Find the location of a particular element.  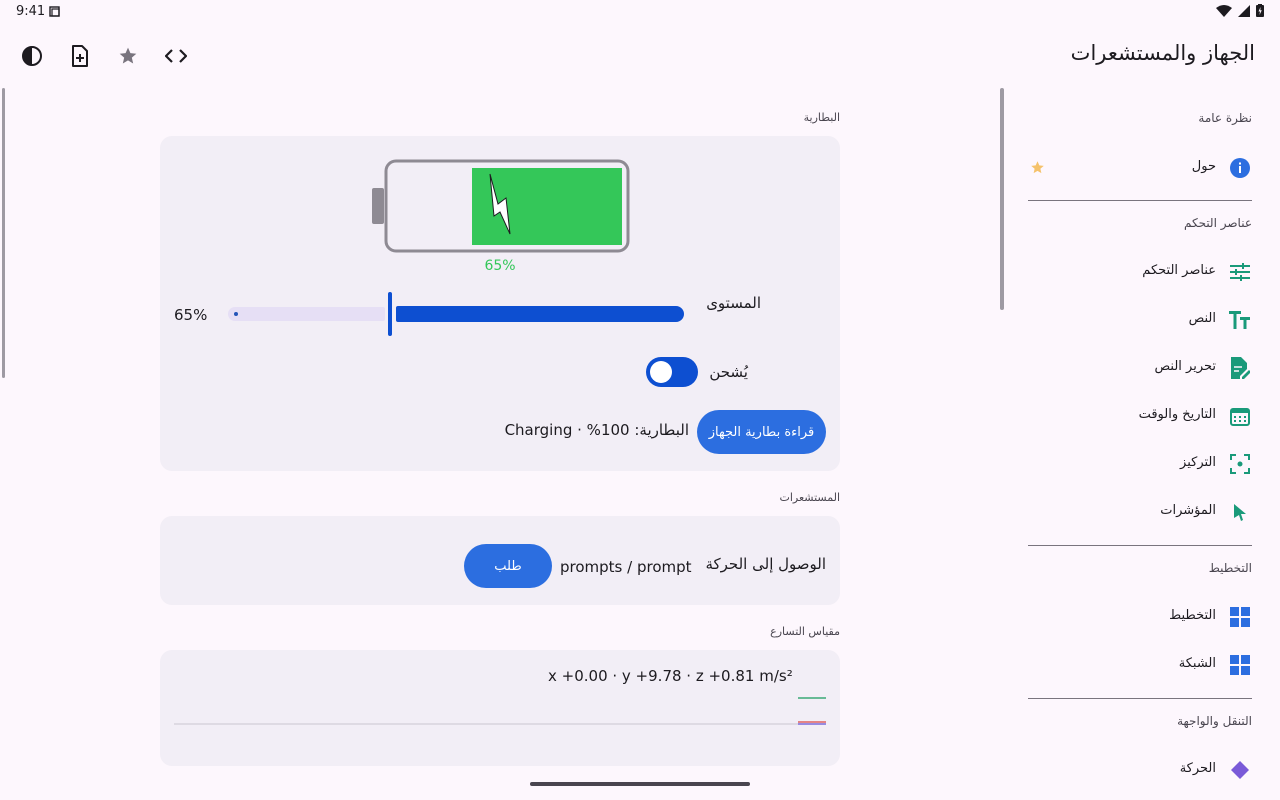

battery-section-label: البطارية is located at coordinates (821, 117).